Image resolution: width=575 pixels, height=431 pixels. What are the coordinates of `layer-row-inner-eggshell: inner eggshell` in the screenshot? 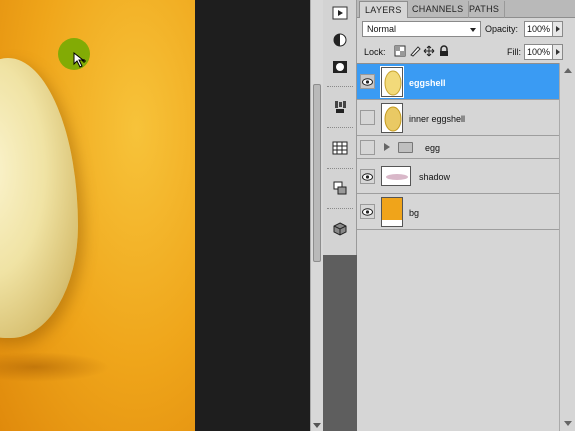 It's located at (458, 118).